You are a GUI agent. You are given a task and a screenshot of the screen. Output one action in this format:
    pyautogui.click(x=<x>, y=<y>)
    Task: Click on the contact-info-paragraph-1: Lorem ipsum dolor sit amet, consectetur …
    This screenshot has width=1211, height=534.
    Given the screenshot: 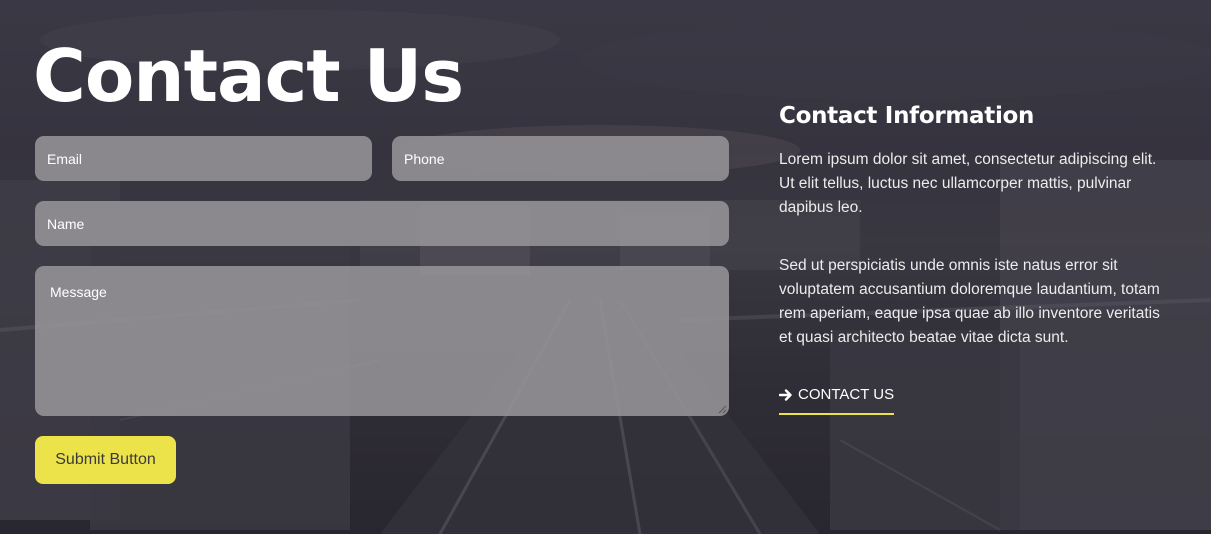 What is the action you would take?
    pyautogui.click(x=968, y=183)
    